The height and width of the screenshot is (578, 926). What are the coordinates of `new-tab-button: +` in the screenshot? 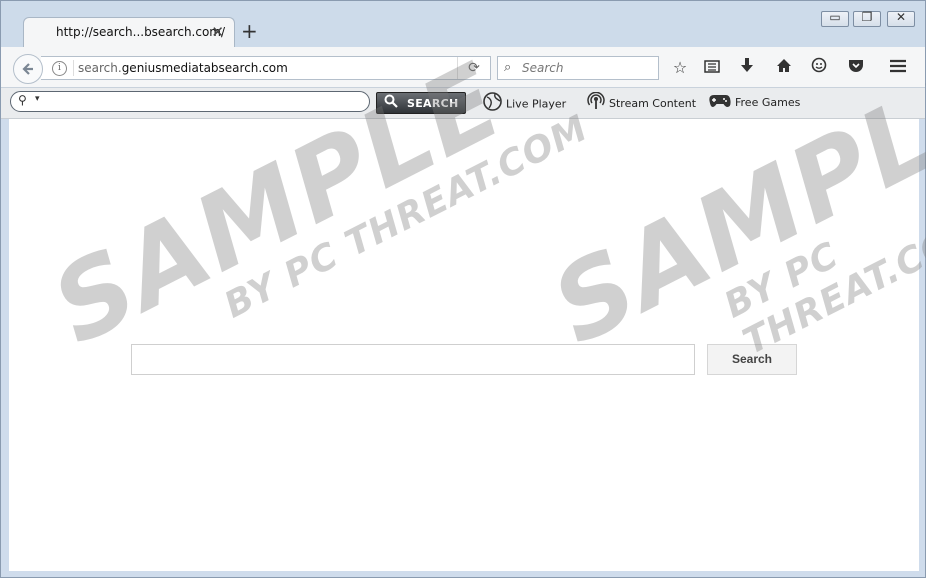 It's located at (249, 31).